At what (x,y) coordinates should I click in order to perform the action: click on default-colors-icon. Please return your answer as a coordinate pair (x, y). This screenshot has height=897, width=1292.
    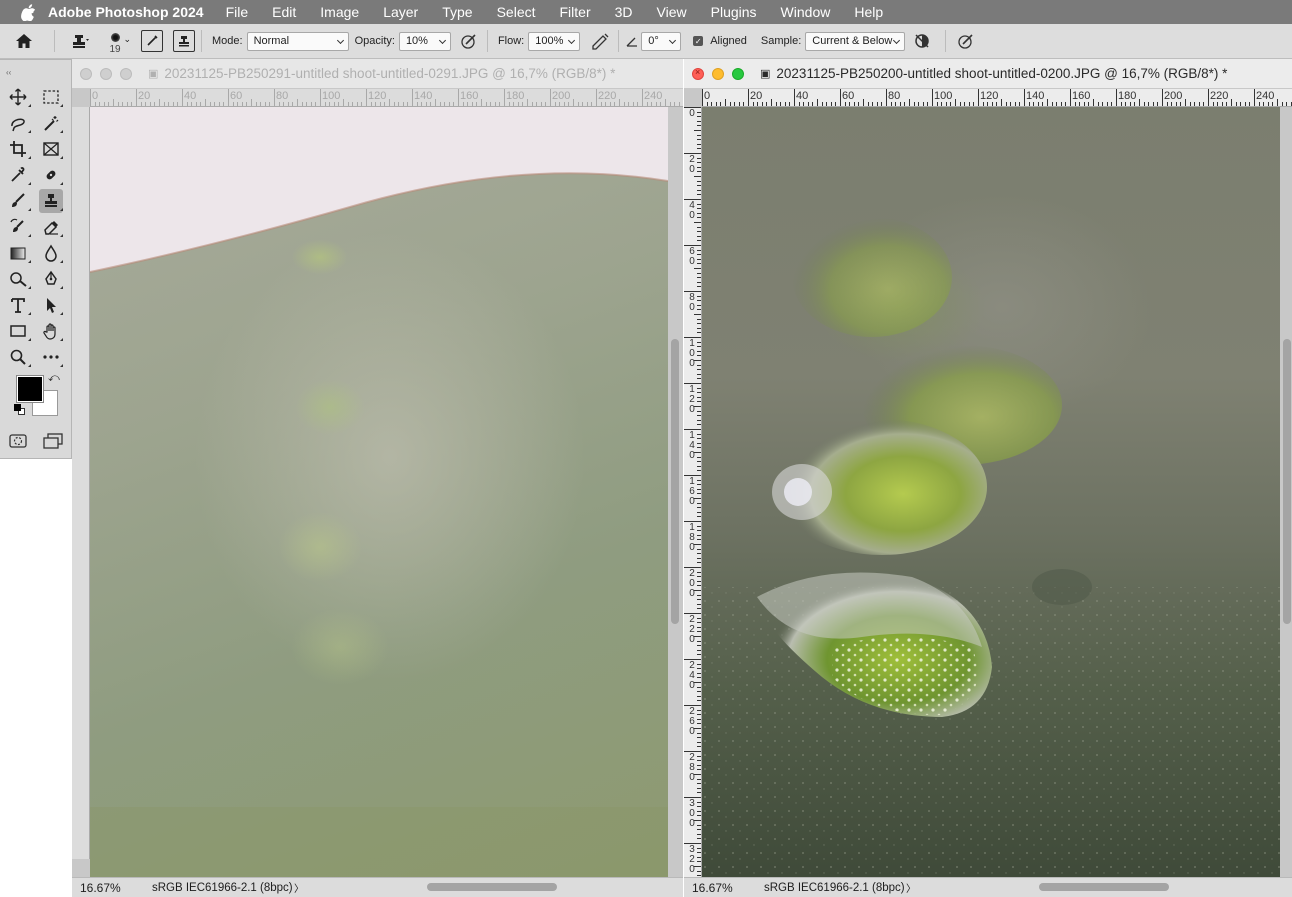
    Looking at the image, I should click on (20, 410).